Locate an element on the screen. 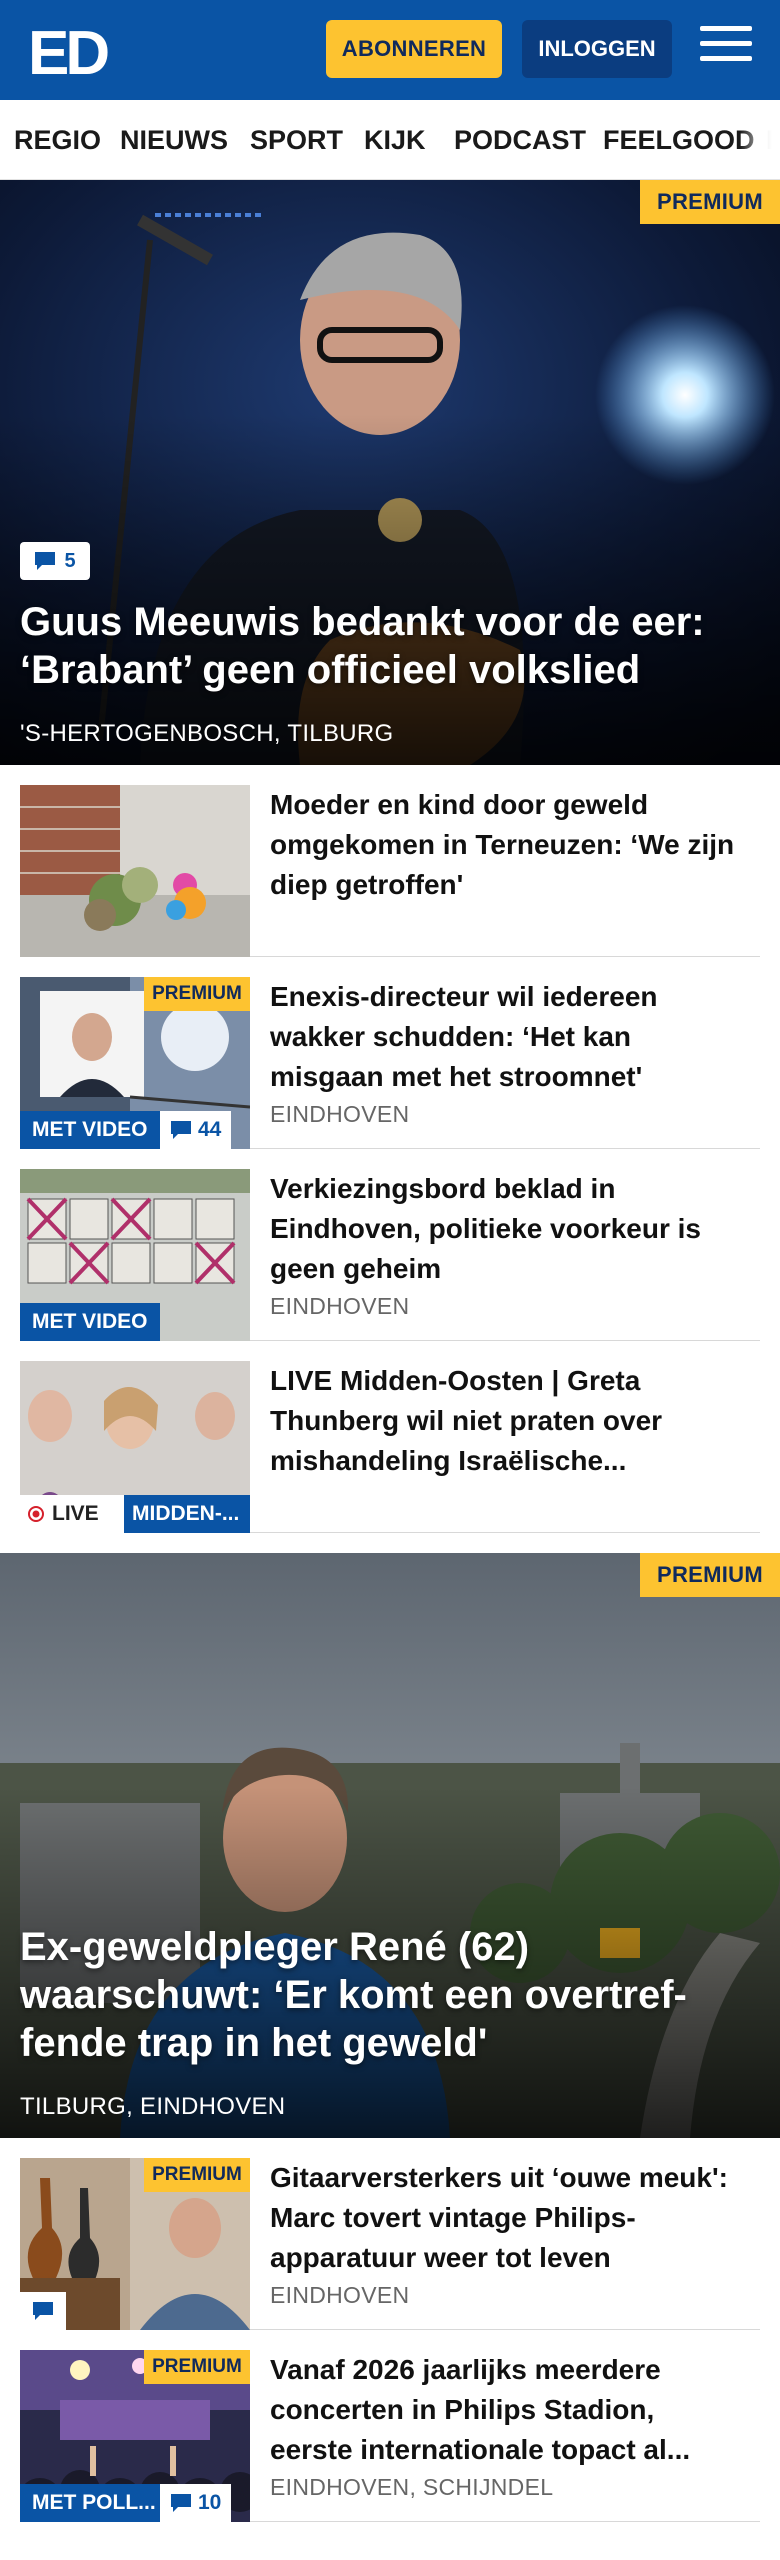 This screenshot has width=780, height=2560. live-tag: LIVE is located at coordinates (72, 1514).